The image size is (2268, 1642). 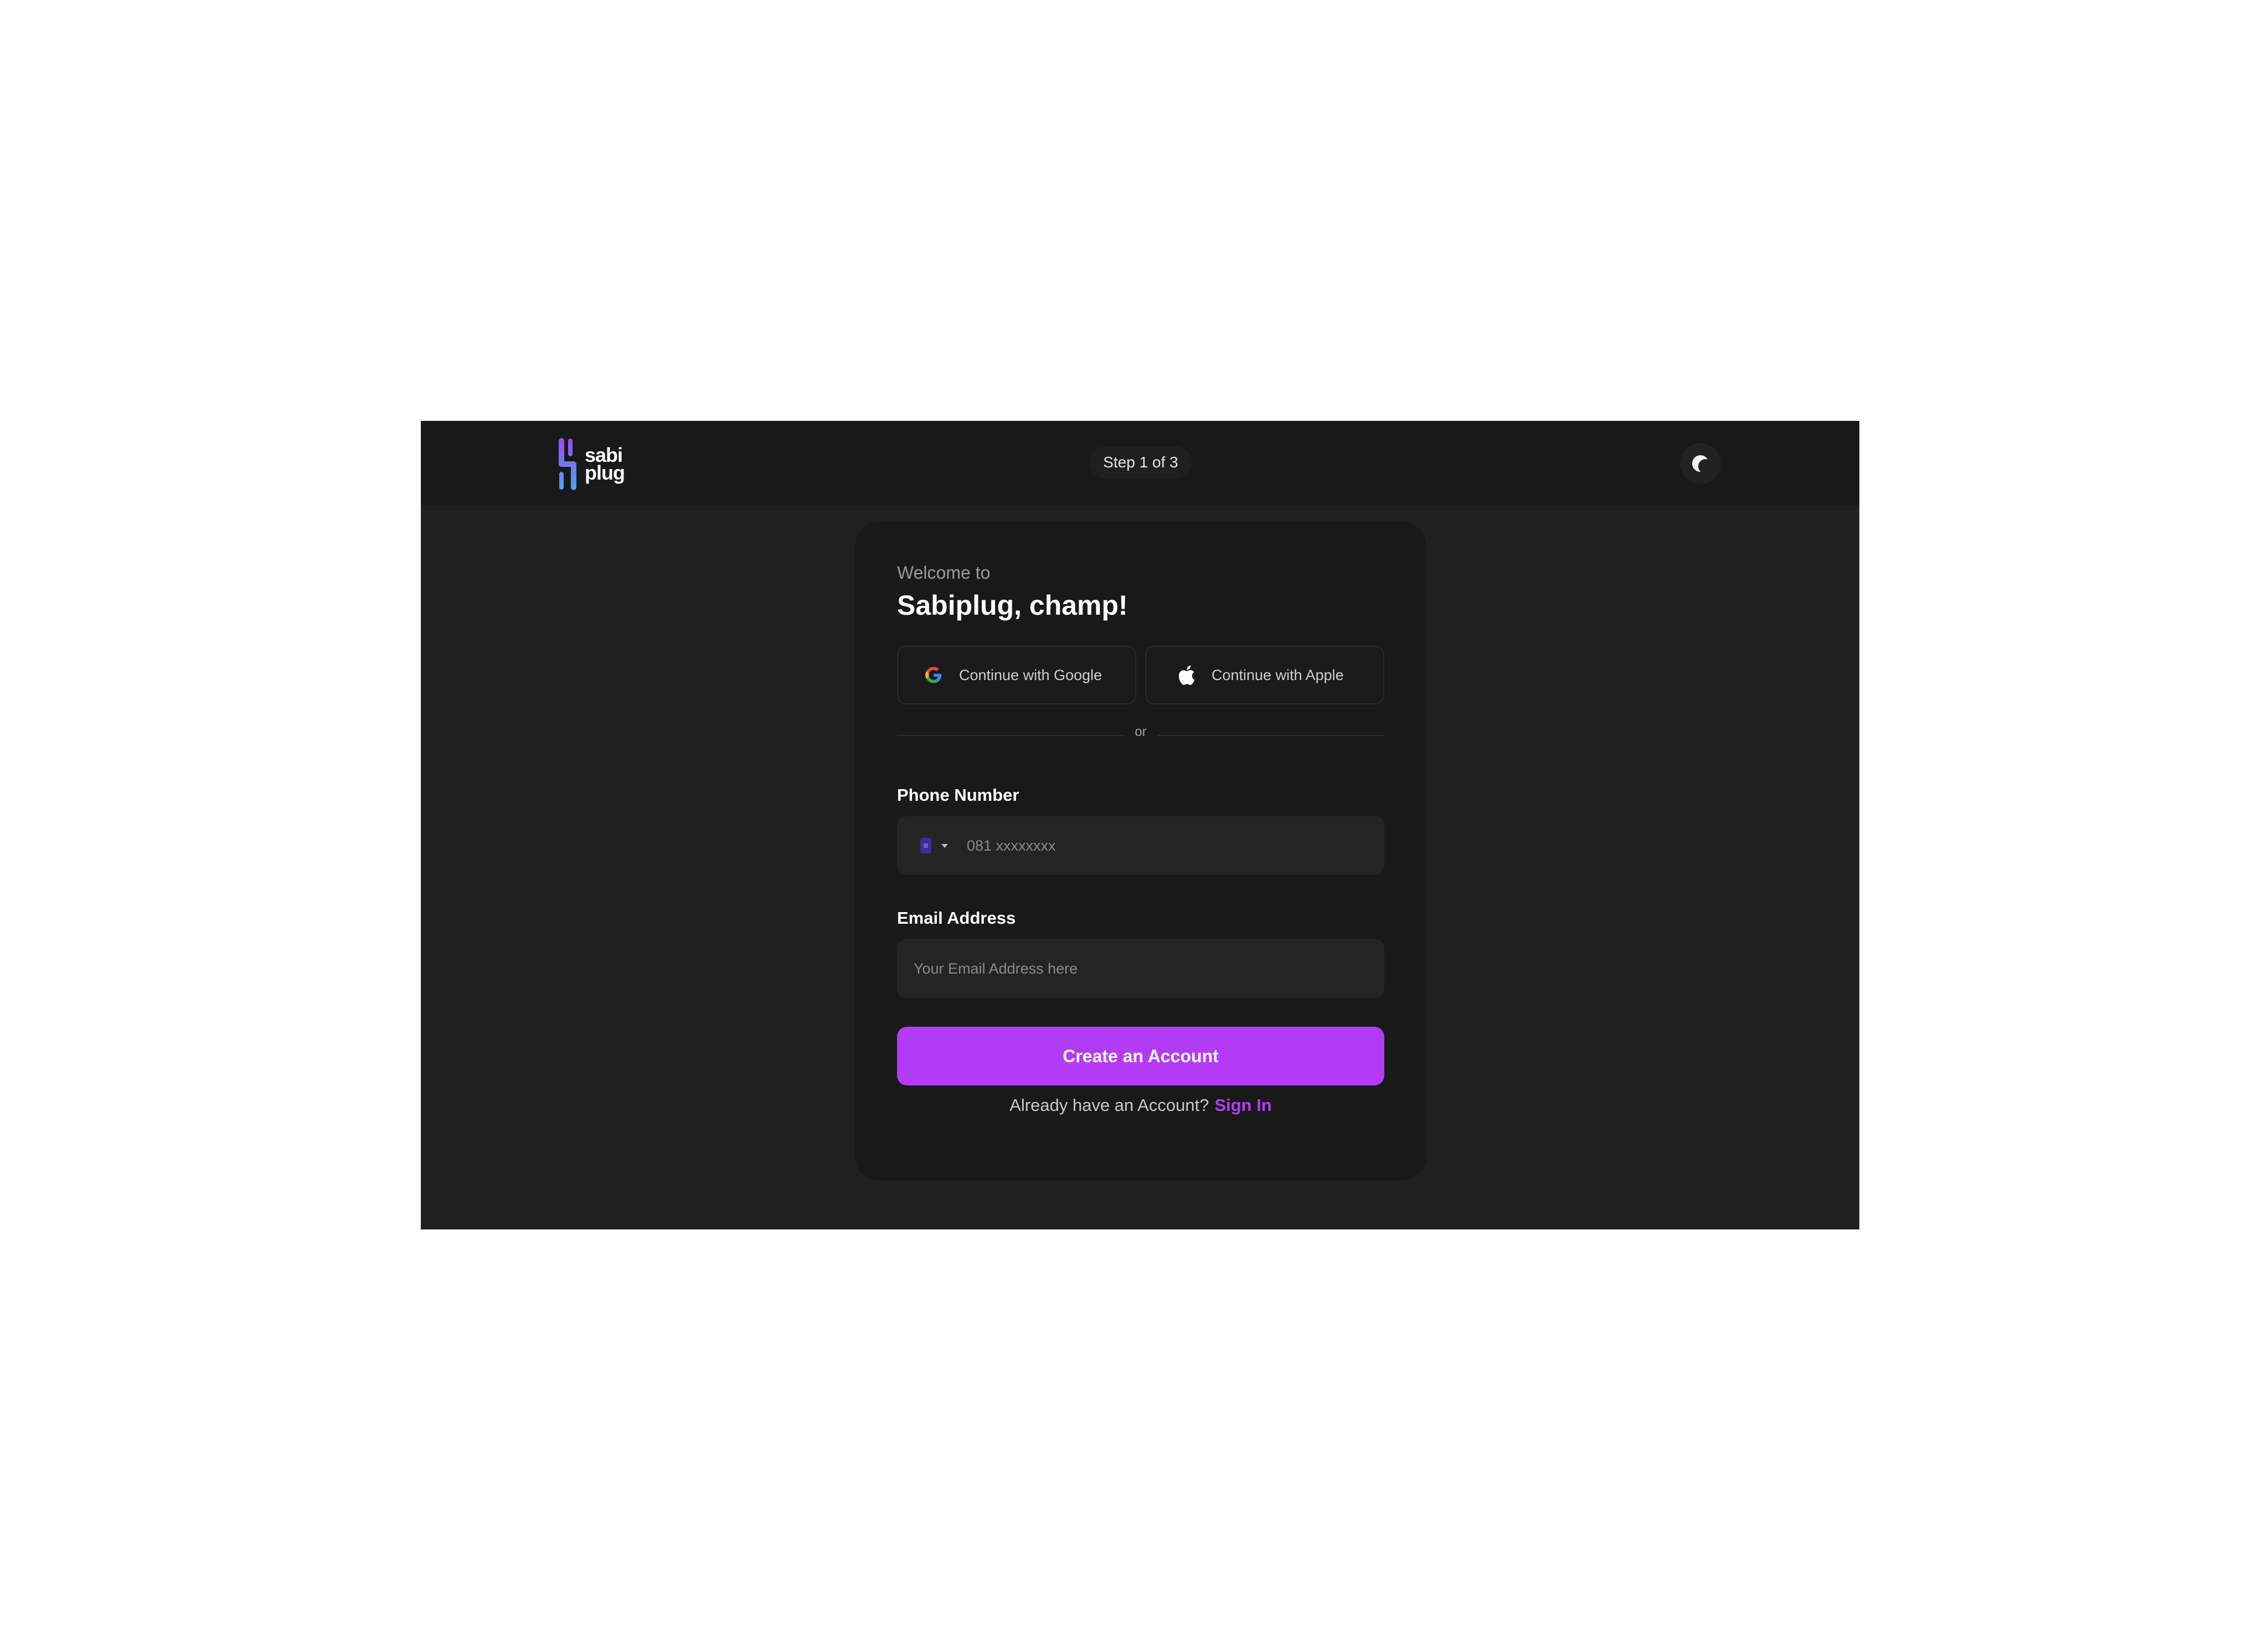 What do you see at coordinates (944, 846) in the screenshot?
I see `caret-down-icon` at bounding box center [944, 846].